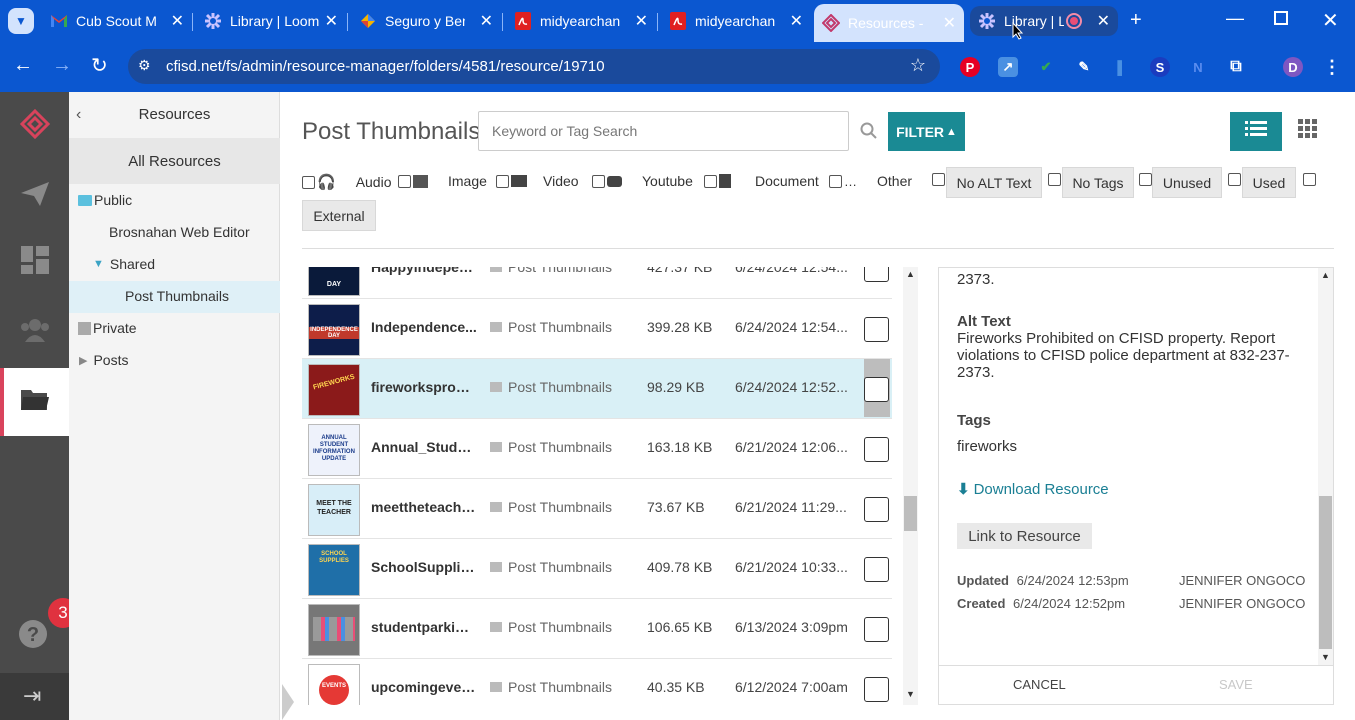 The image size is (1355, 720). What do you see at coordinates (1281, 18) in the screenshot?
I see `restore-icon` at bounding box center [1281, 18].